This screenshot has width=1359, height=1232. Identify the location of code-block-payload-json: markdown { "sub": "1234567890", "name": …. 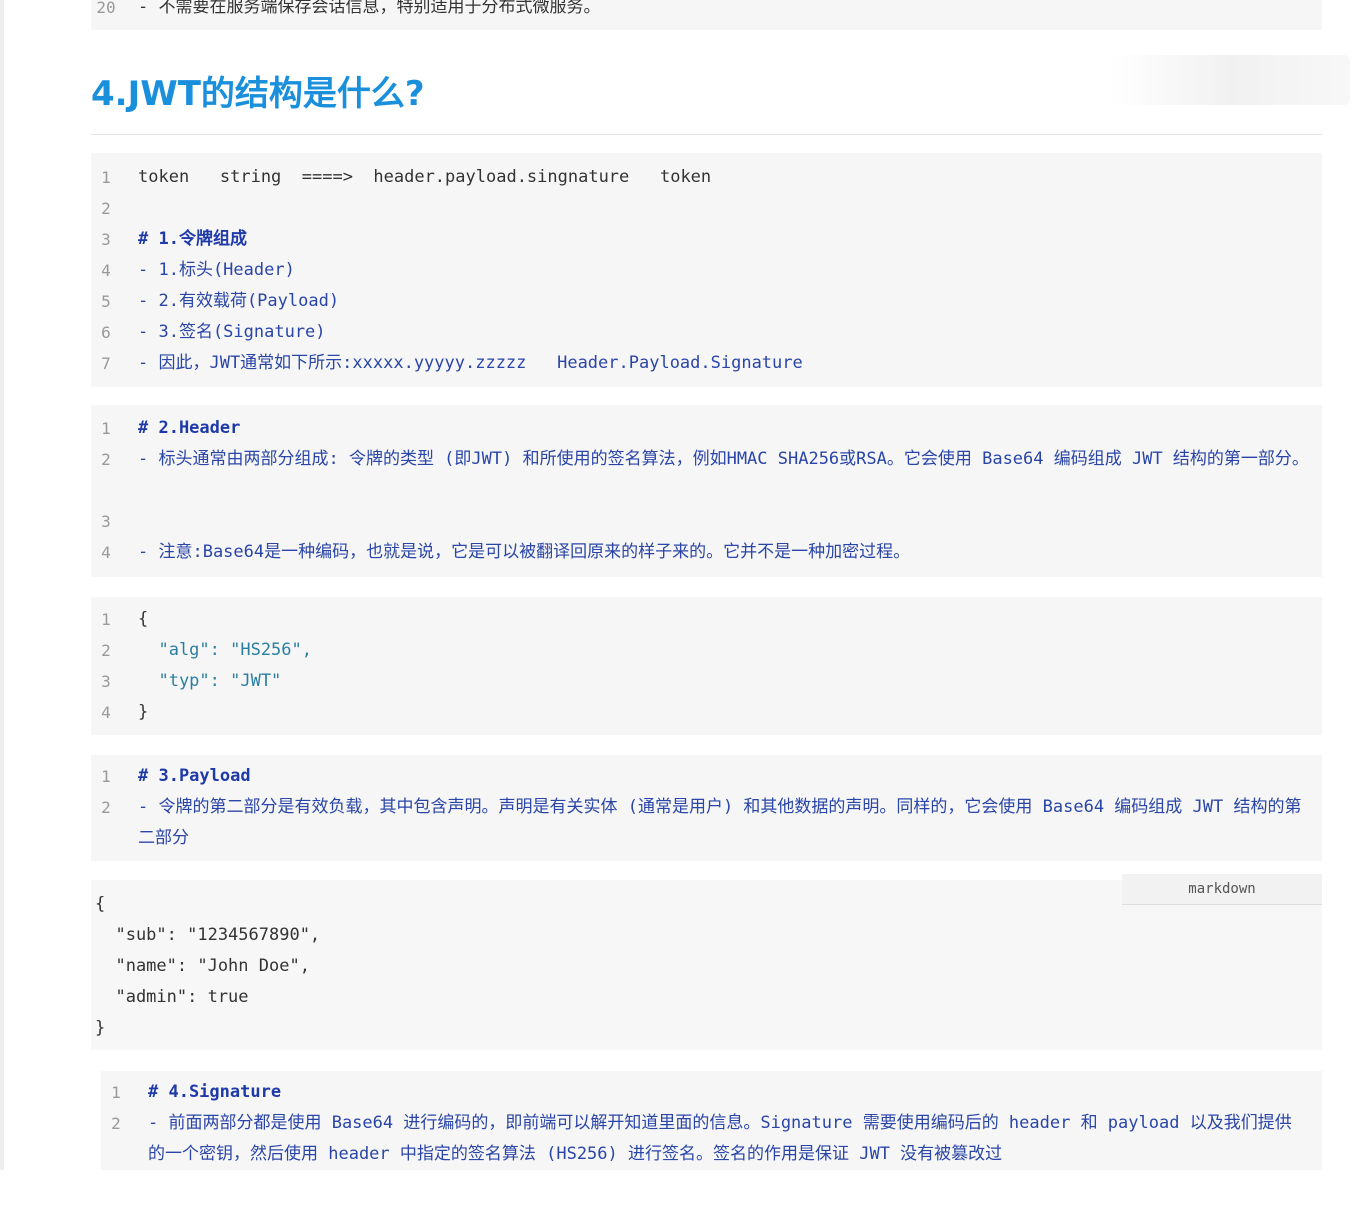
(706, 962).